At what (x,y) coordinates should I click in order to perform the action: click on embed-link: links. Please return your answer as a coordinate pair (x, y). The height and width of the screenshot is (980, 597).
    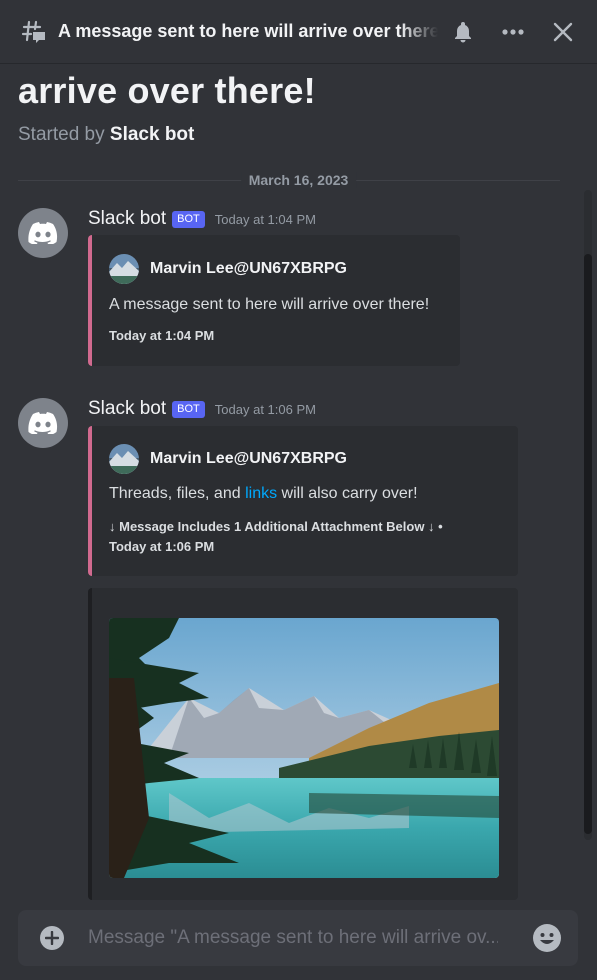
    Looking at the image, I should click on (261, 493).